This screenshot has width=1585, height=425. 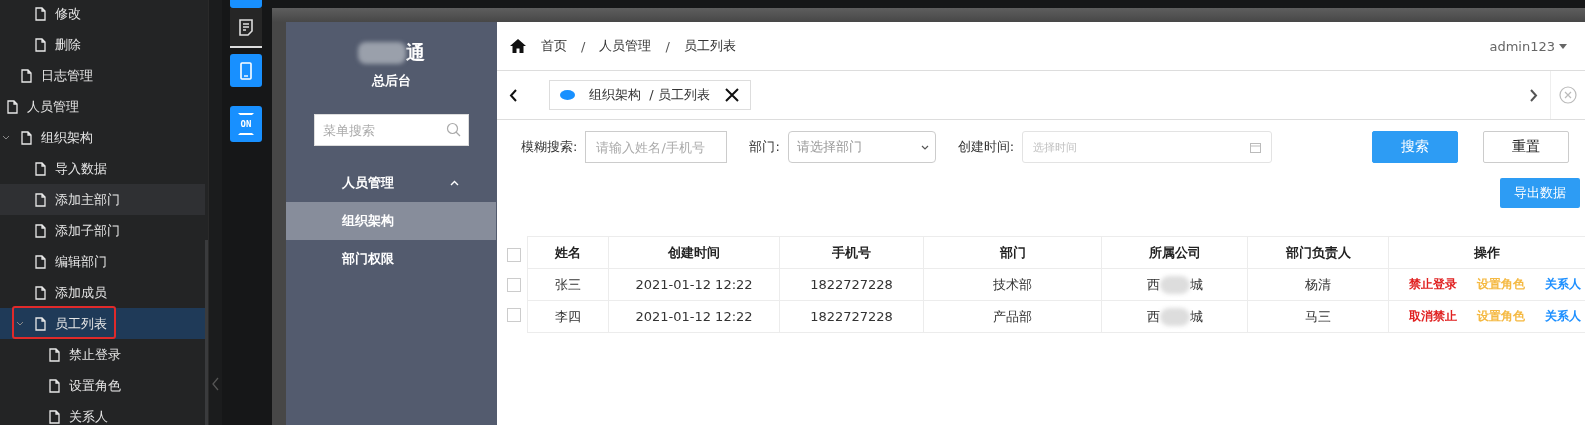 What do you see at coordinates (731, 95) in the screenshot?
I see `close-icon` at bounding box center [731, 95].